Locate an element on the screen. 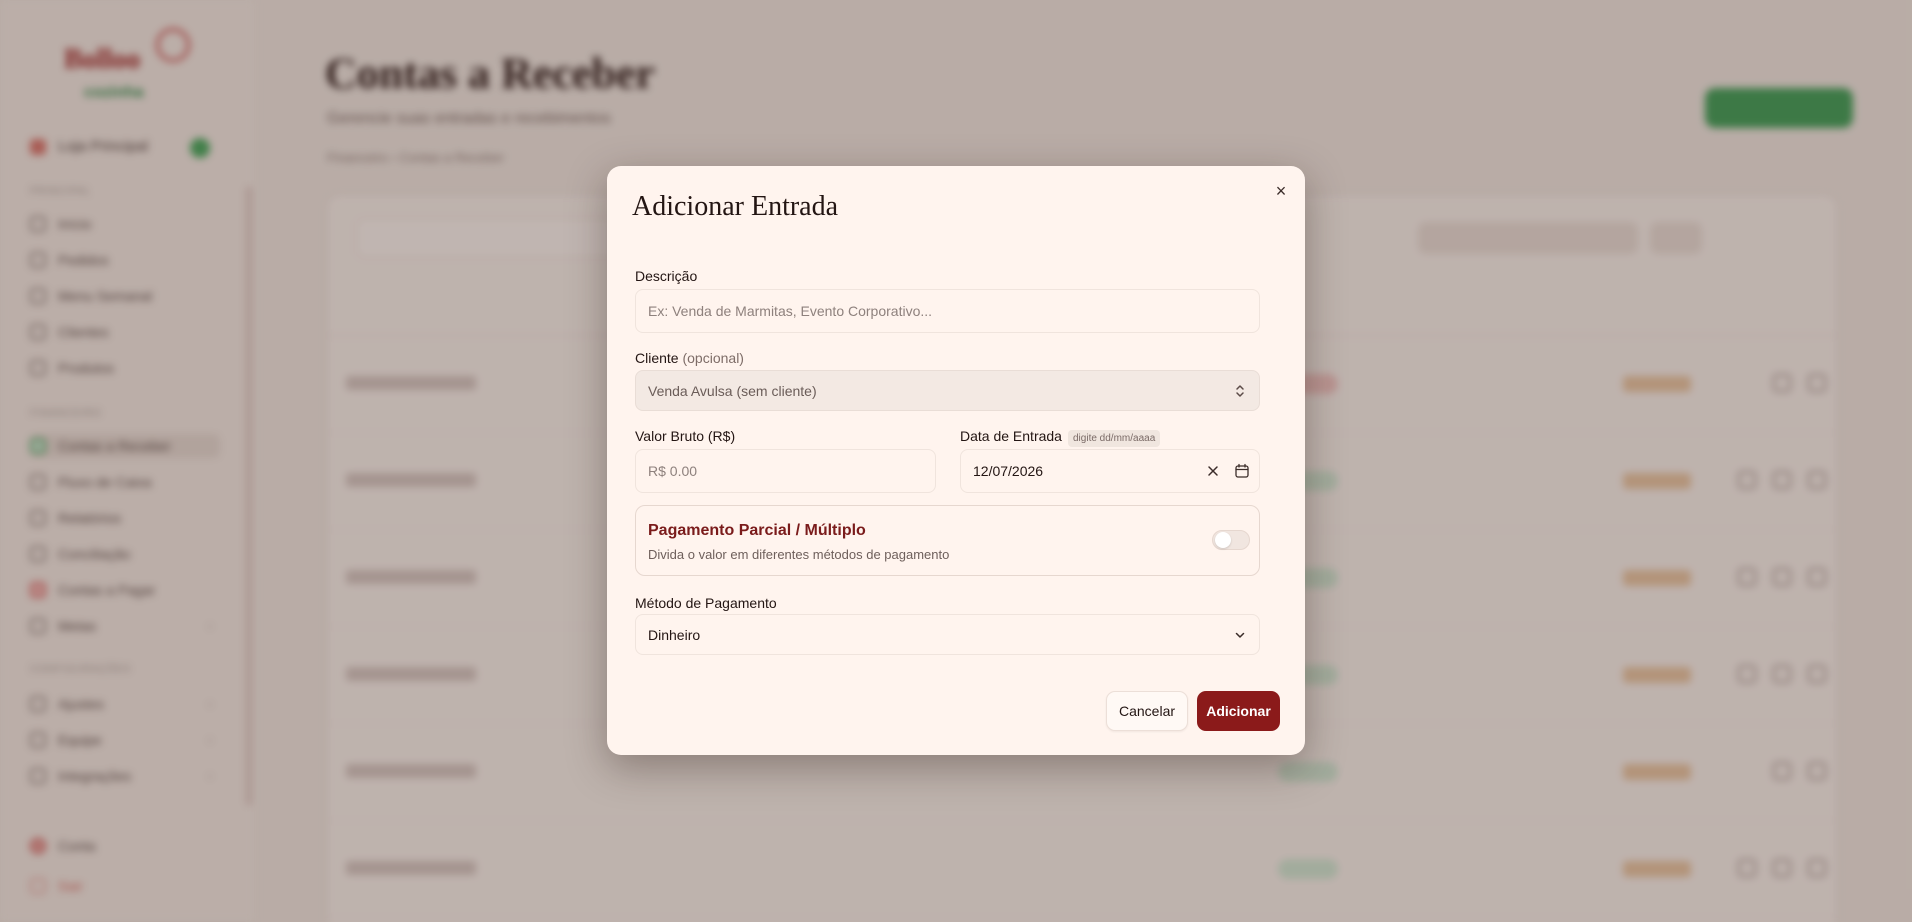 The width and height of the screenshot is (1912, 922). data-entrada-value: 12/07/2026 is located at coordinates (1008, 471).